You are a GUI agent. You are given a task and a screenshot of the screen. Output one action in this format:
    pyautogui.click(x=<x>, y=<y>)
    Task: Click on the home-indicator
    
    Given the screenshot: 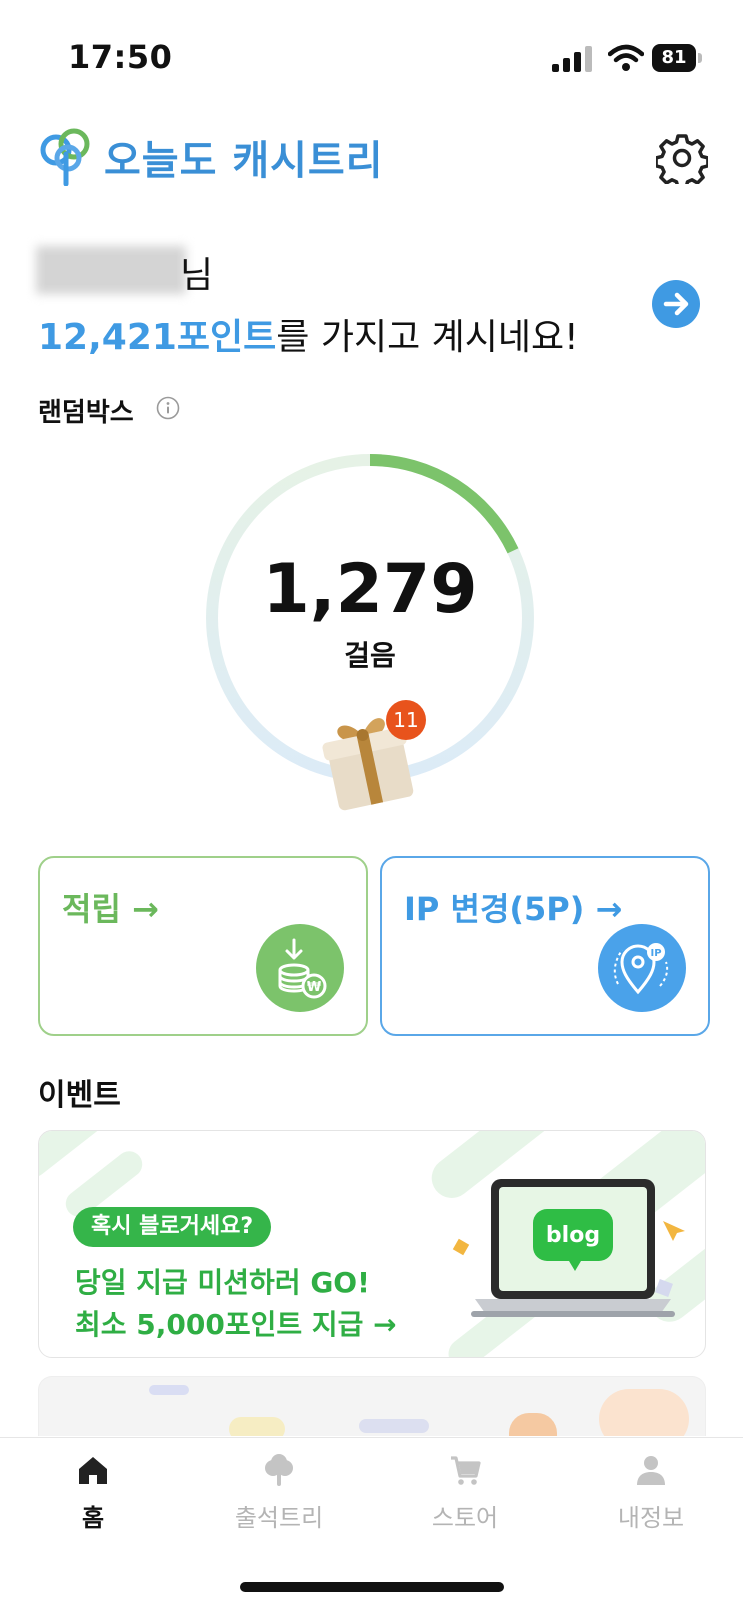 What is the action you would take?
    pyautogui.click(x=372, y=1587)
    